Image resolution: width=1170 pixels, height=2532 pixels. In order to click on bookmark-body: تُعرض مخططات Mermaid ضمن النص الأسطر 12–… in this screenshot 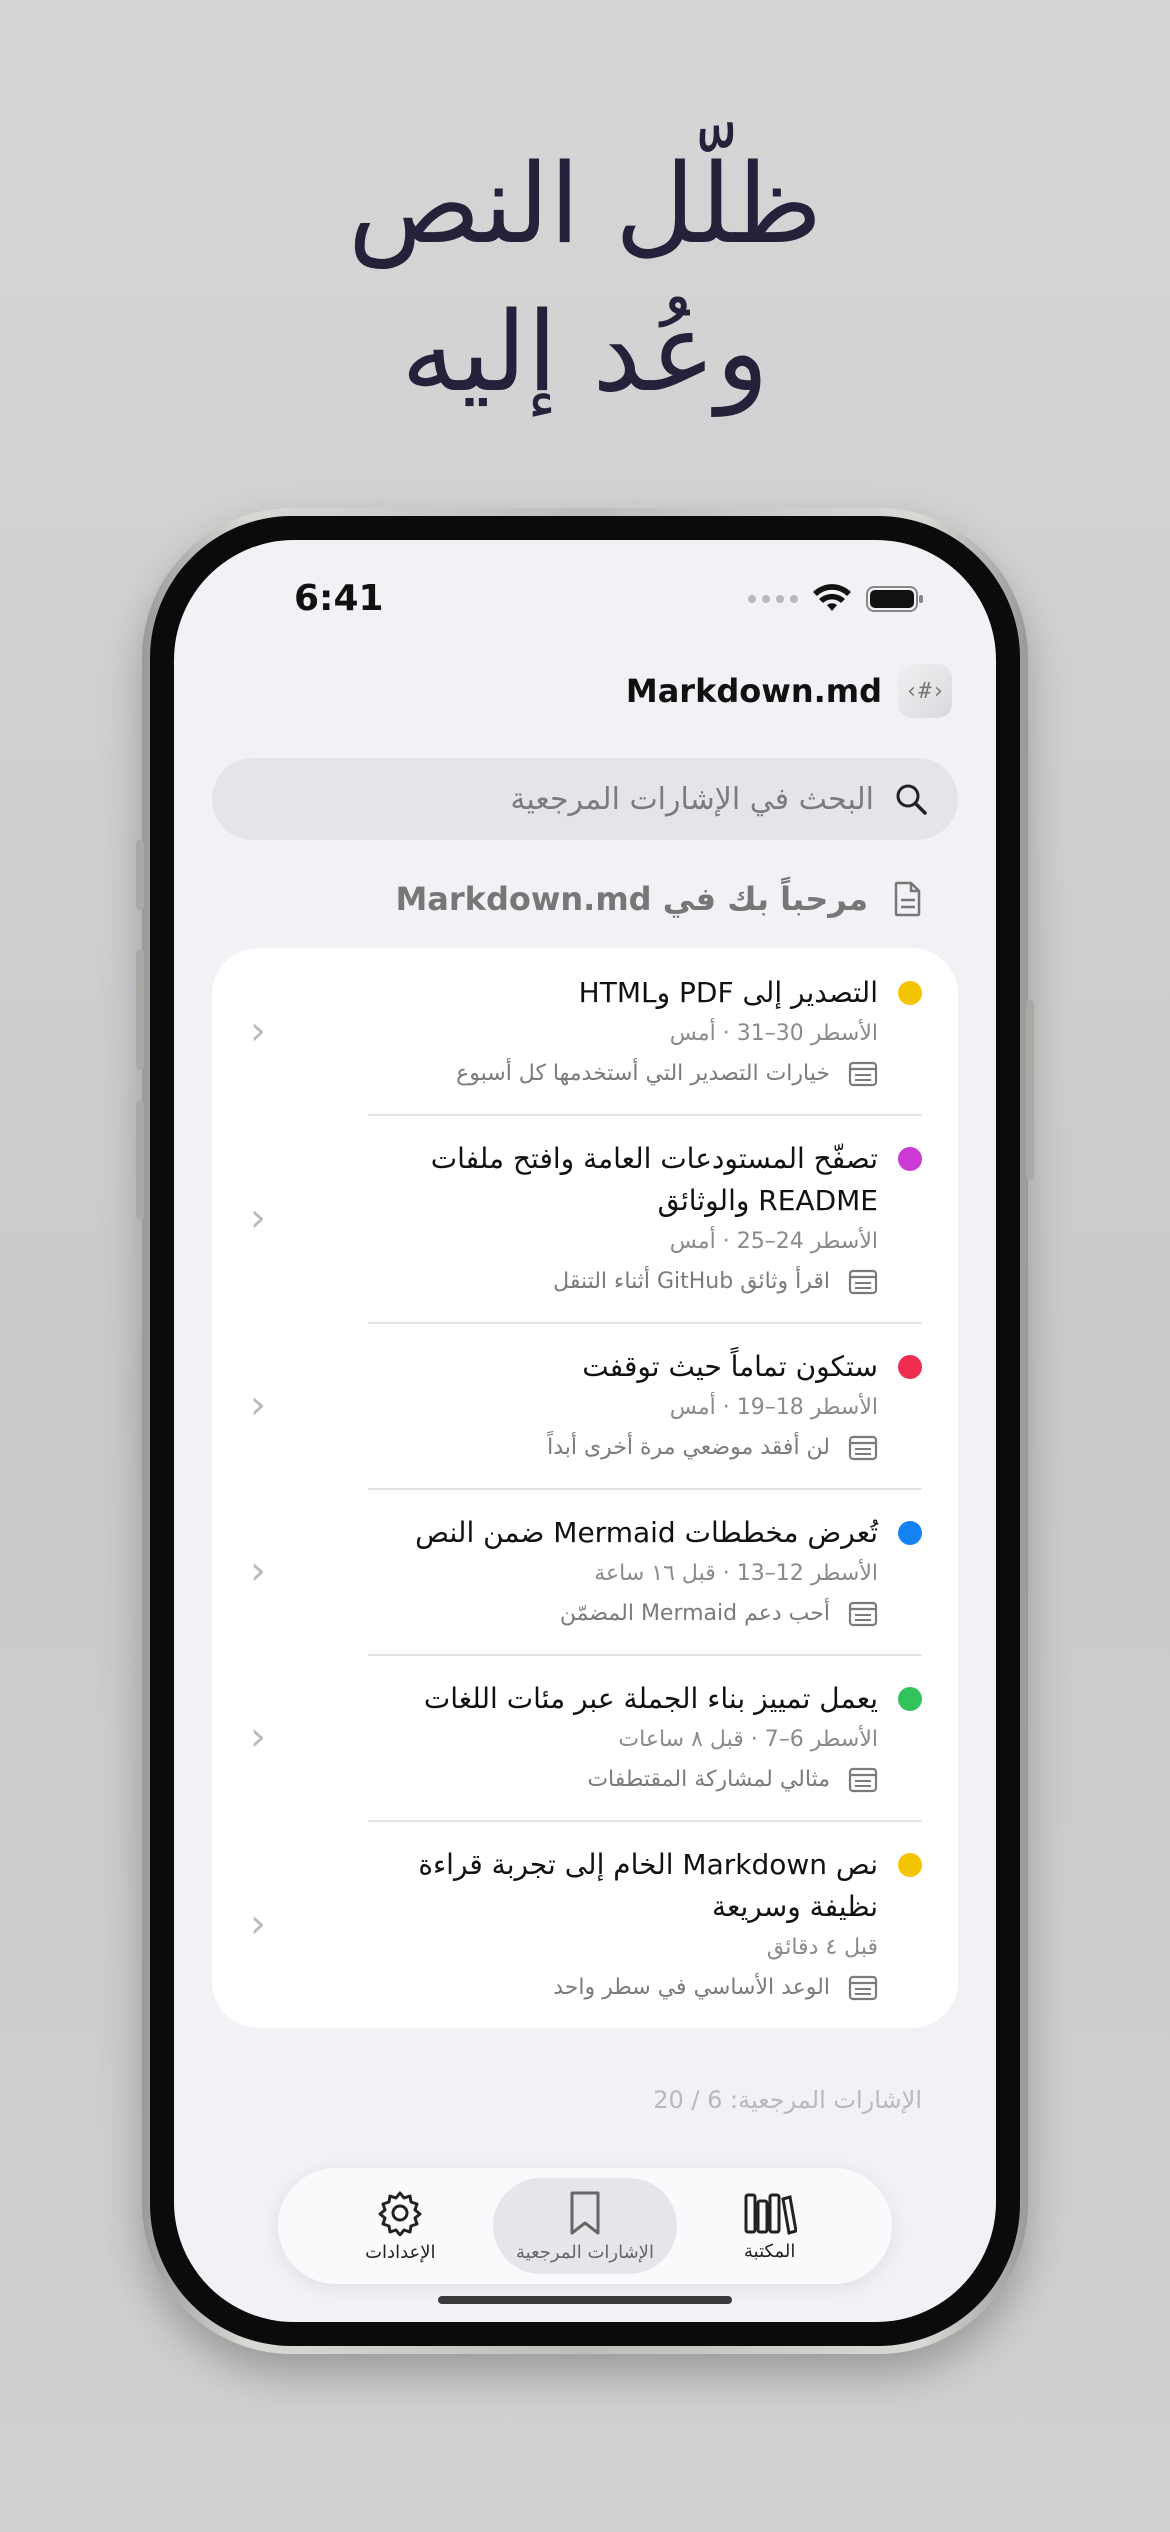, I will do `click(623, 1571)`.